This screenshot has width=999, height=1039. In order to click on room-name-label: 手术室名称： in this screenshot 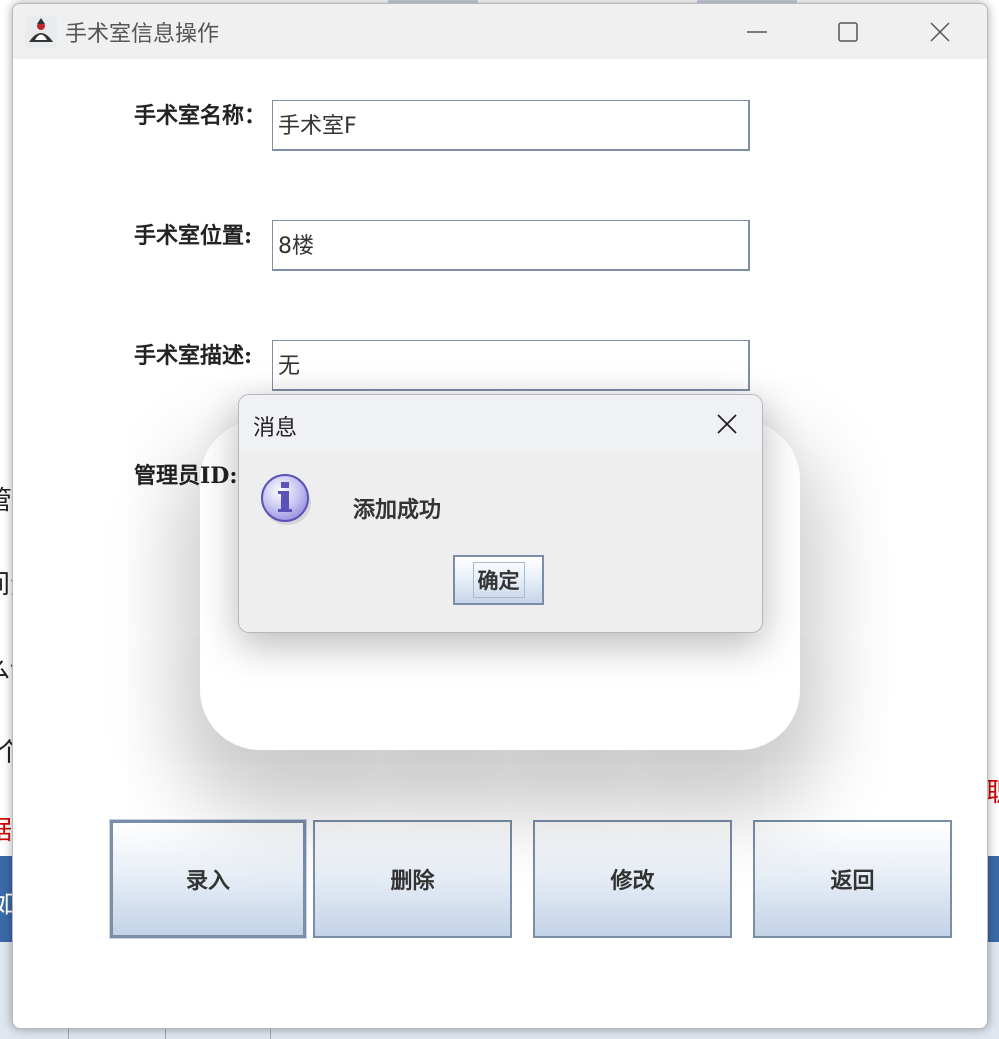, I will do `click(200, 116)`.